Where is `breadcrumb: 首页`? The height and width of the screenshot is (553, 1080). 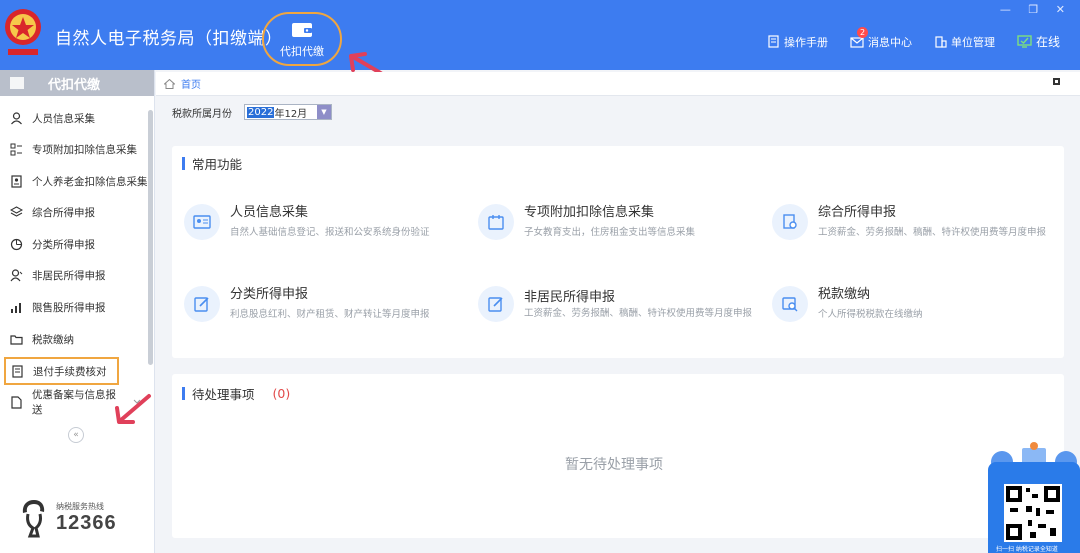 breadcrumb: 首页 is located at coordinates (618, 84).